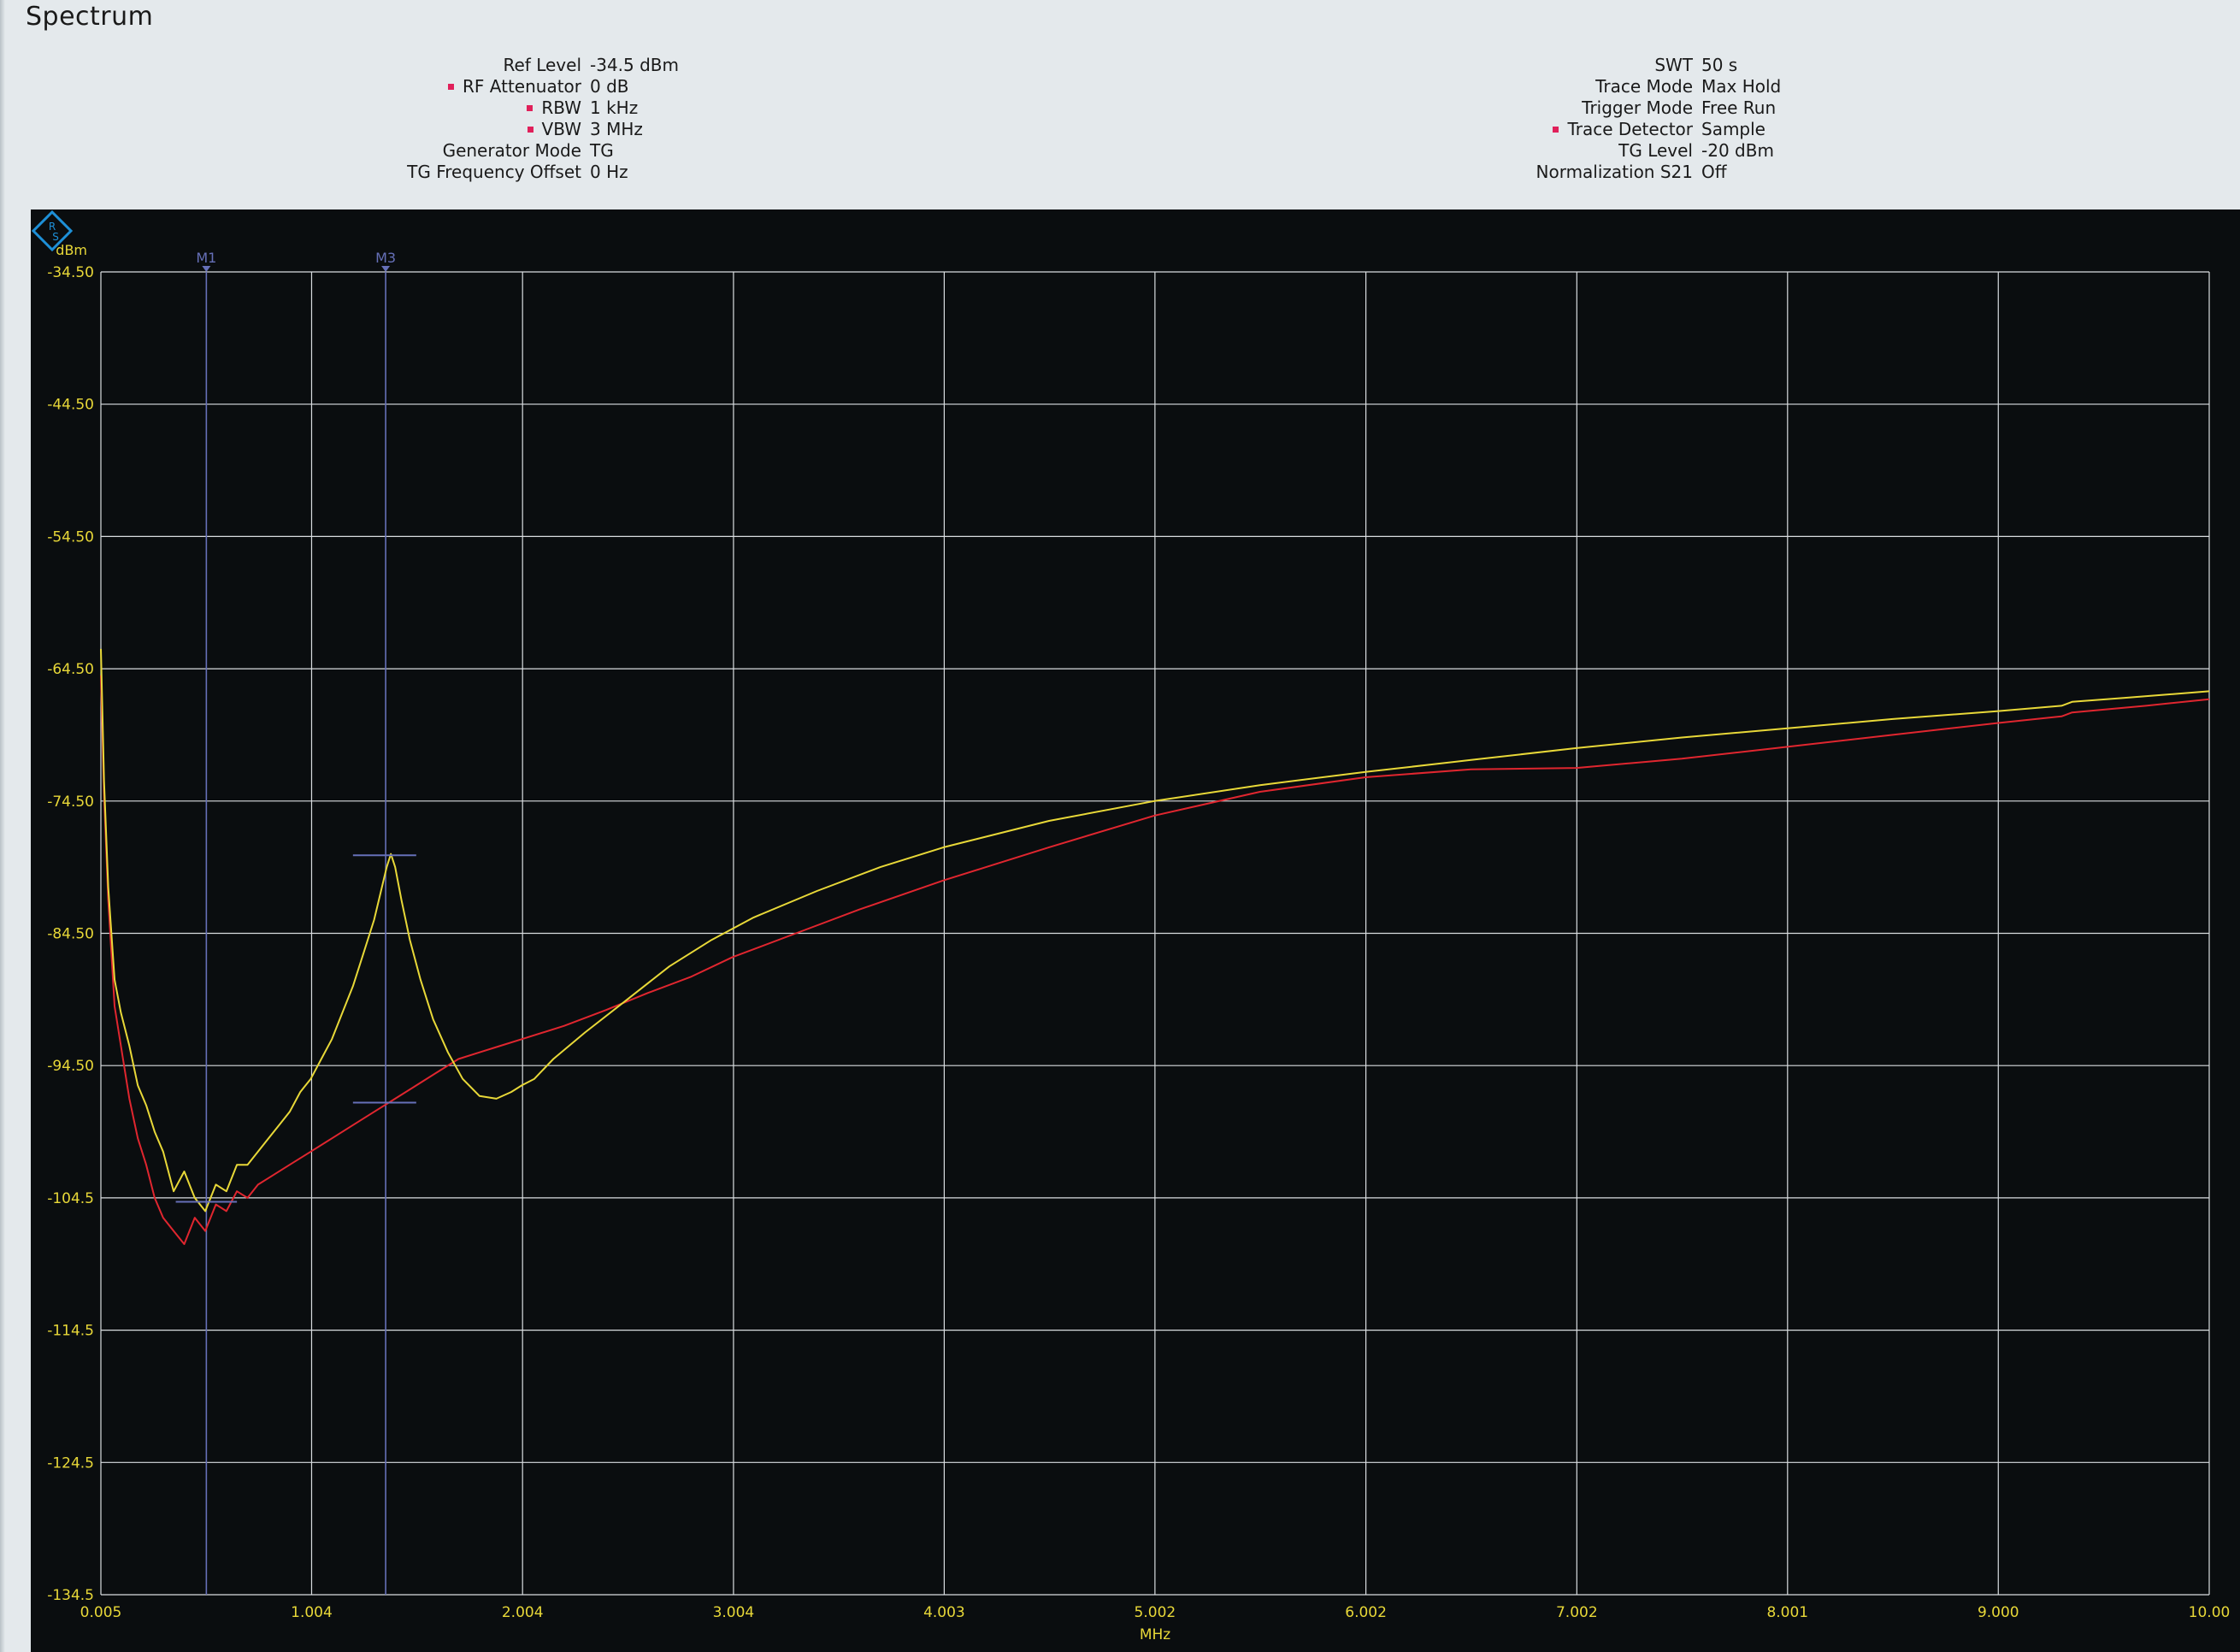 This screenshot has height=1652, width=2240. Describe the element at coordinates (2210, 1612) in the screenshot. I see `x-tick-label: 10.00` at that location.